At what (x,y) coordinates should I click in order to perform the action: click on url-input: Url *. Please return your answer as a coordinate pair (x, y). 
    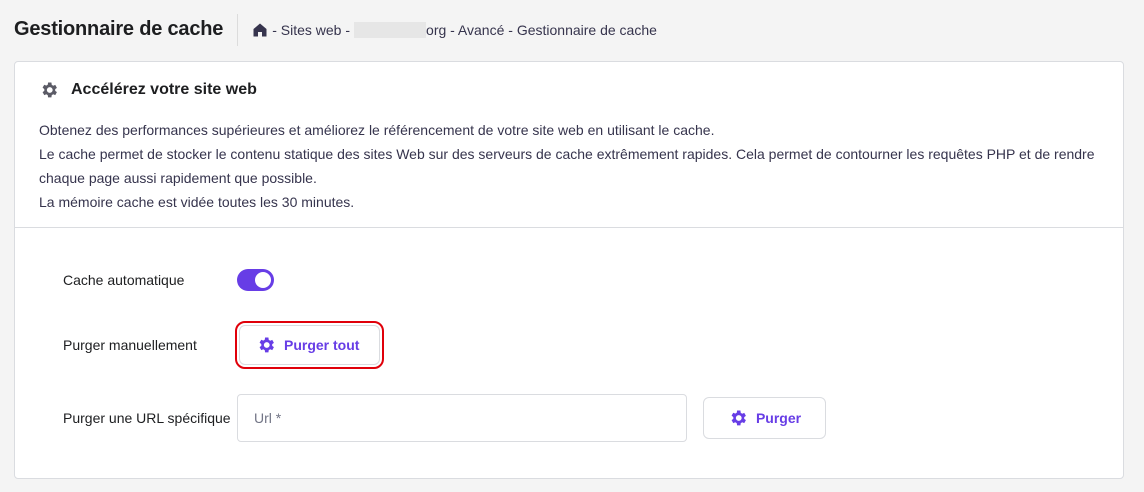
    Looking at the image, I should click on (462, 418).